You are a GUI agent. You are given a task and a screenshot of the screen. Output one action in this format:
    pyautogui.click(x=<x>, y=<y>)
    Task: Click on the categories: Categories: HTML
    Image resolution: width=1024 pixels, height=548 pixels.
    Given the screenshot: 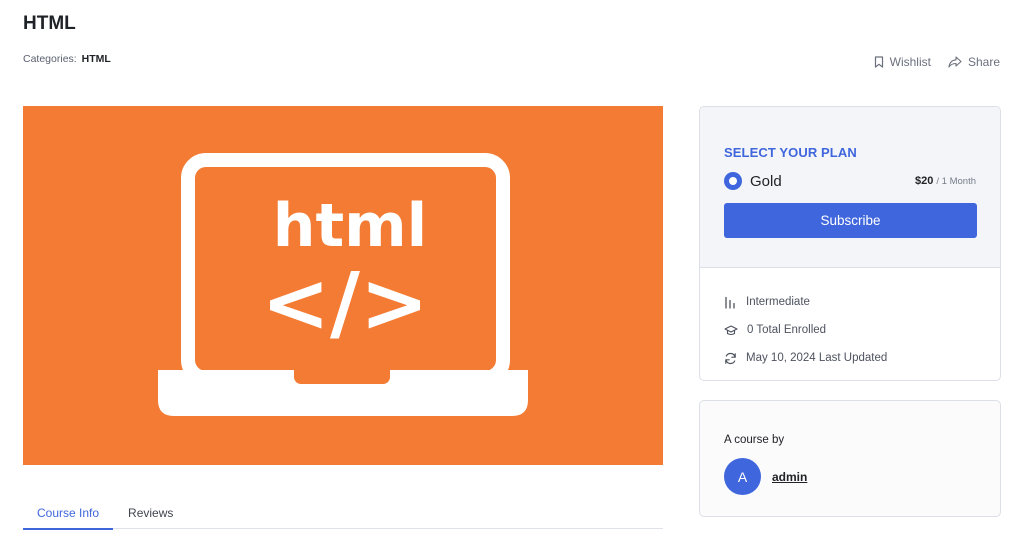 What is the action you would take?
    pyautogui.click(x=67, y=59)
    